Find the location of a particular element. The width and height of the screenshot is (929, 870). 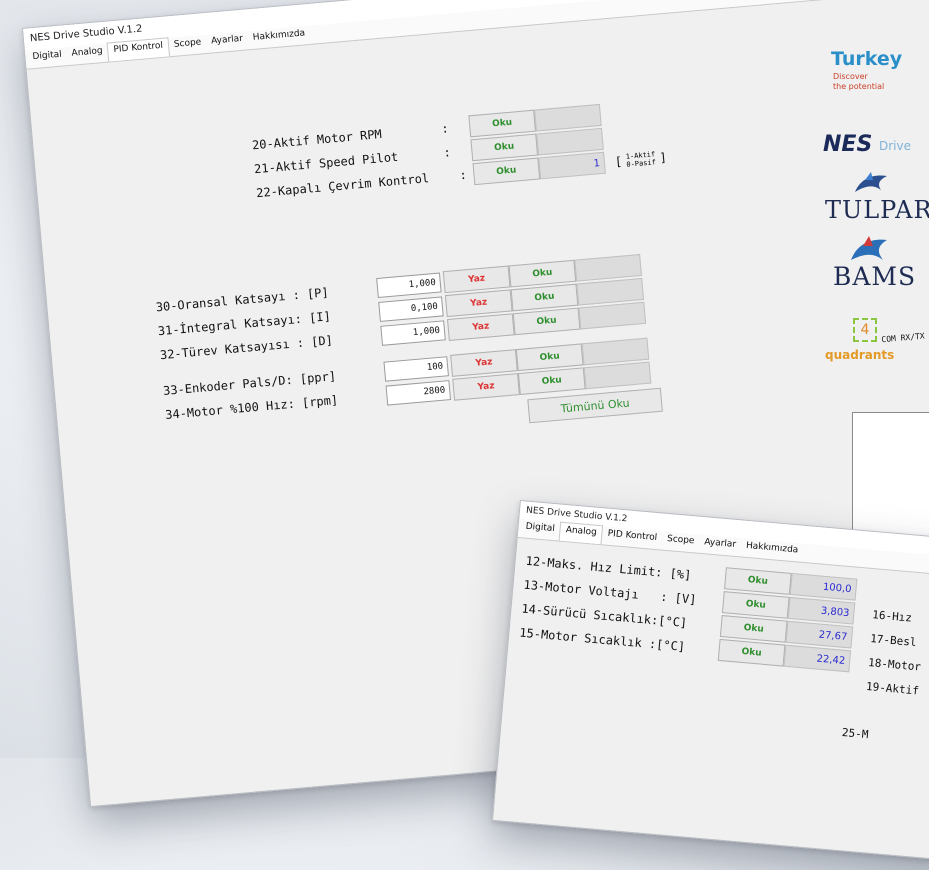

legend-passive: 0-Pasif is located at coordinates (641, 163).